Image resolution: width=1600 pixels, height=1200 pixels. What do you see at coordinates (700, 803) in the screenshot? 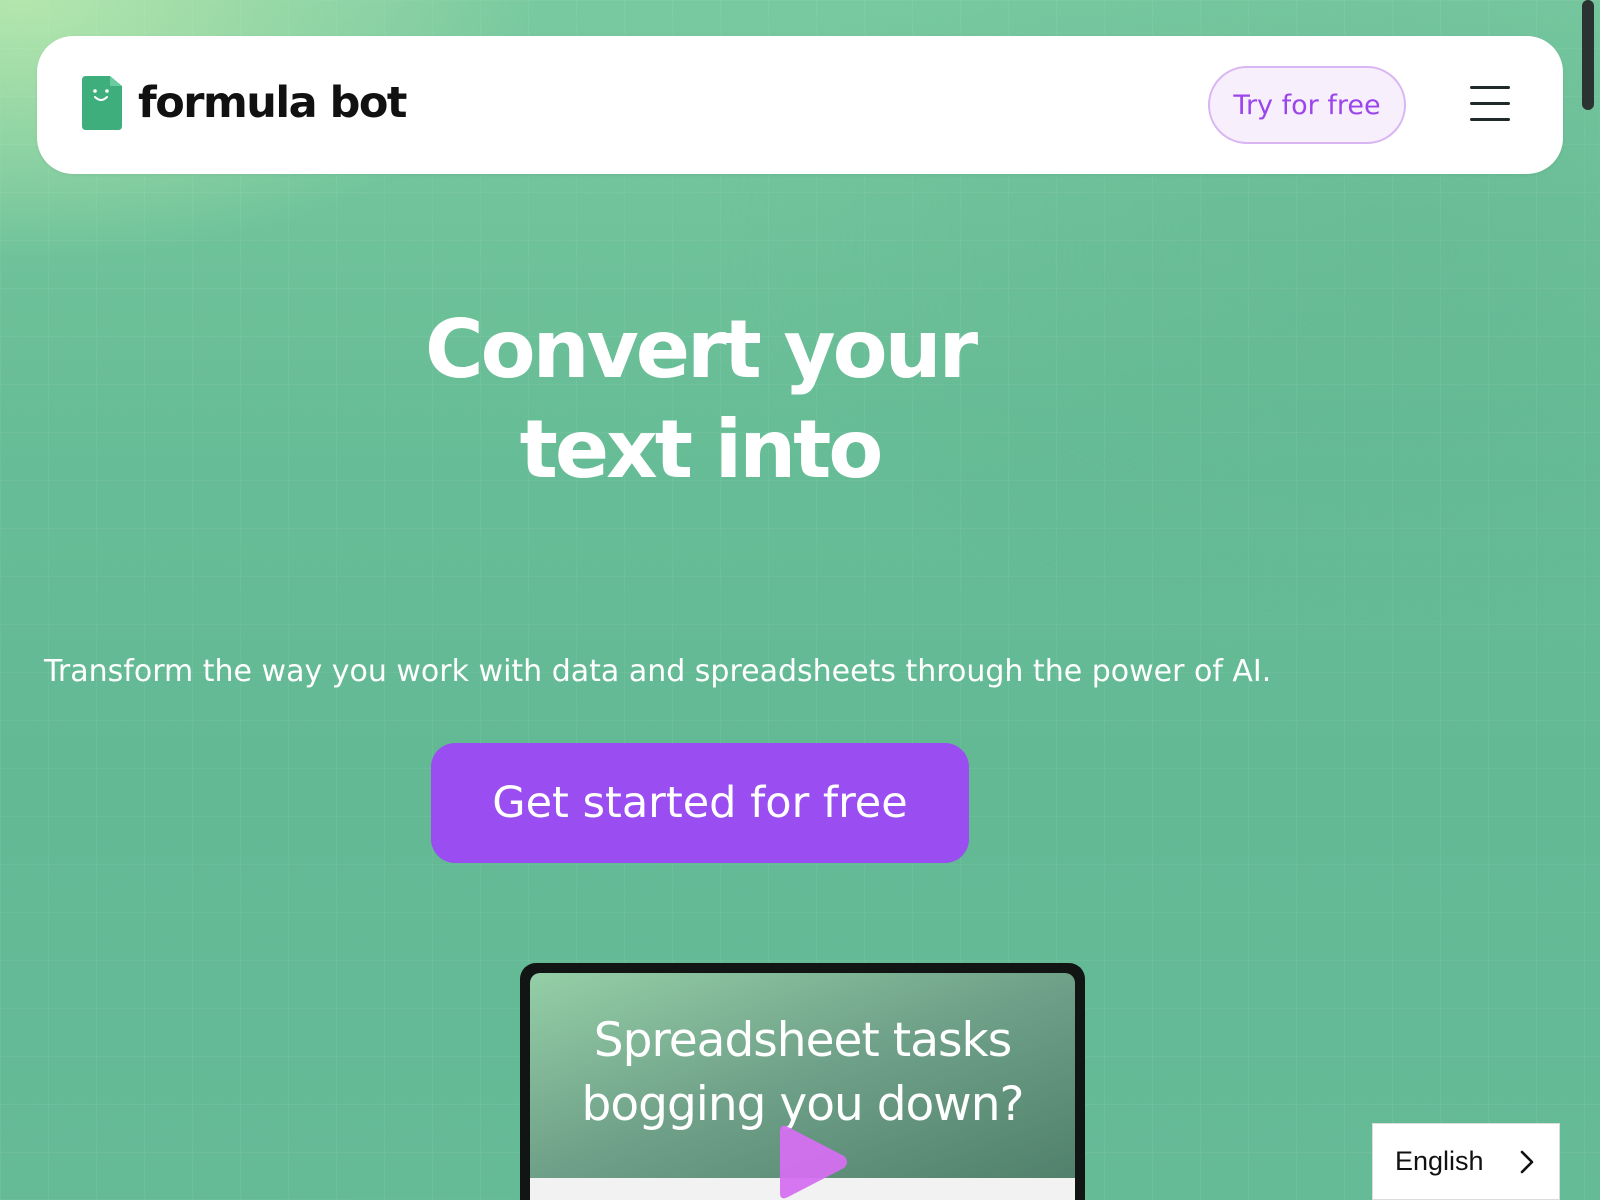
I see `get-started-button: Get started for free` at bounding box center [700, 803].